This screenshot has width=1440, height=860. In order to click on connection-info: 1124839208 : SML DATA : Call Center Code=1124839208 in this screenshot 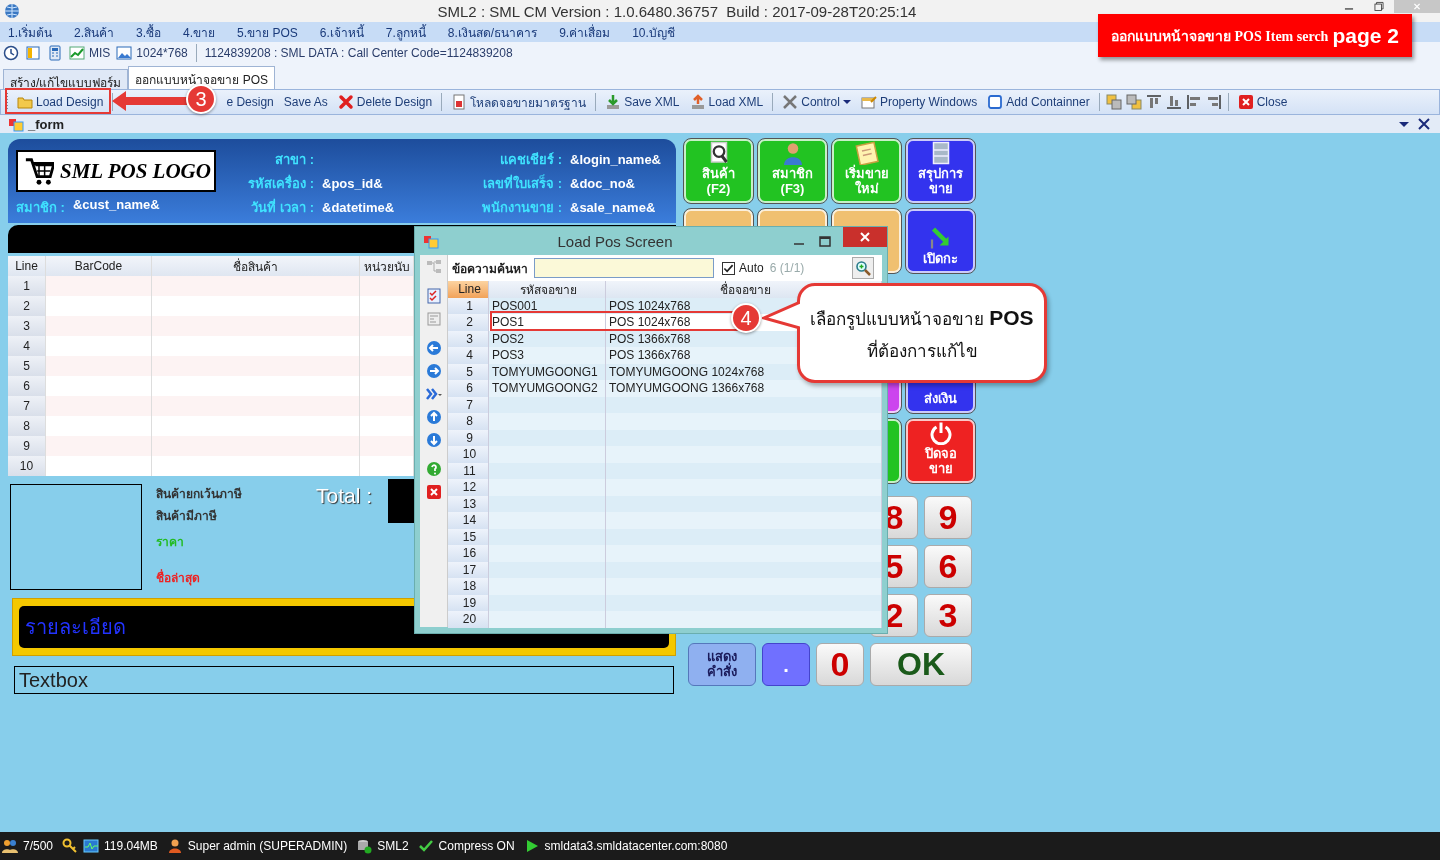, I will do `click(358, 53)`.